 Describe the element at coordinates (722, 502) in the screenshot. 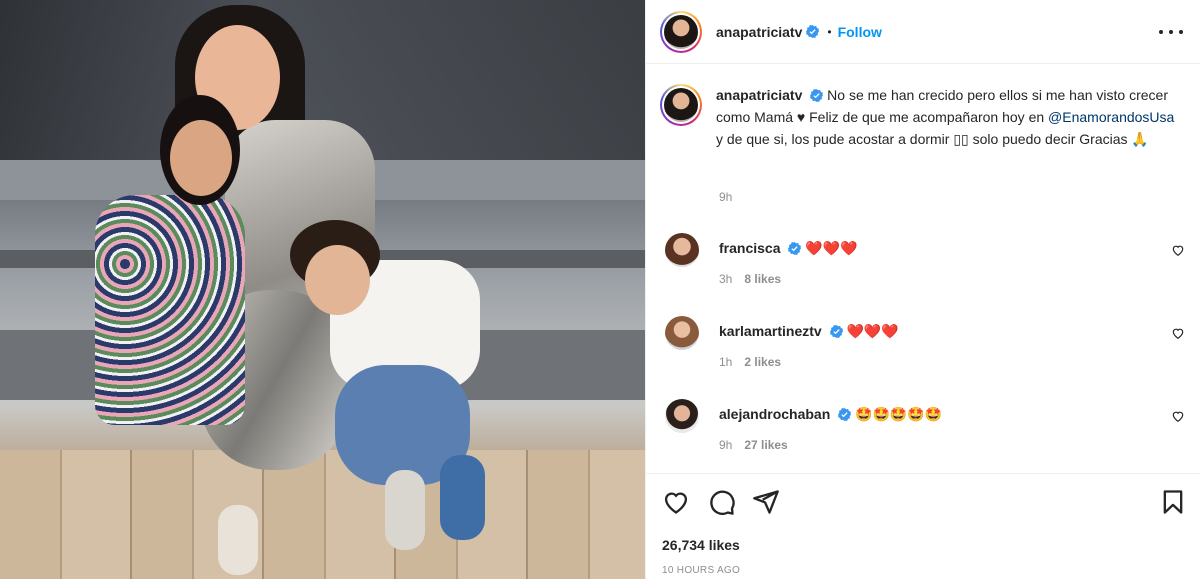

I see `comment-icon` at that location.